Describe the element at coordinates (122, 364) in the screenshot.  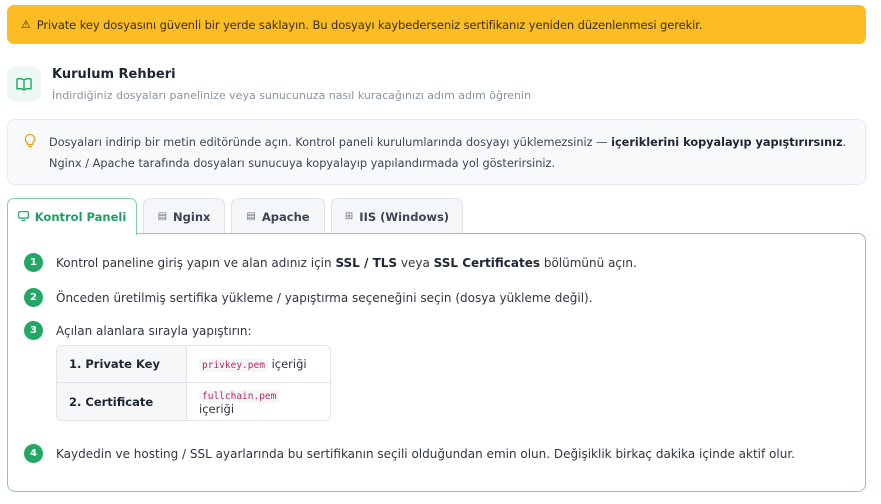
I see `field-name: 1. Private Key` at that location.